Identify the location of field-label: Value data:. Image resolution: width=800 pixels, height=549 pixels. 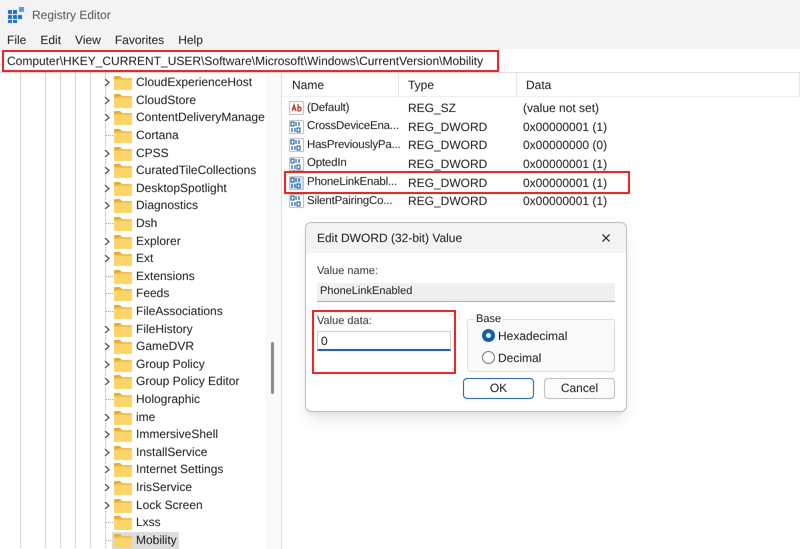
(345, 321).